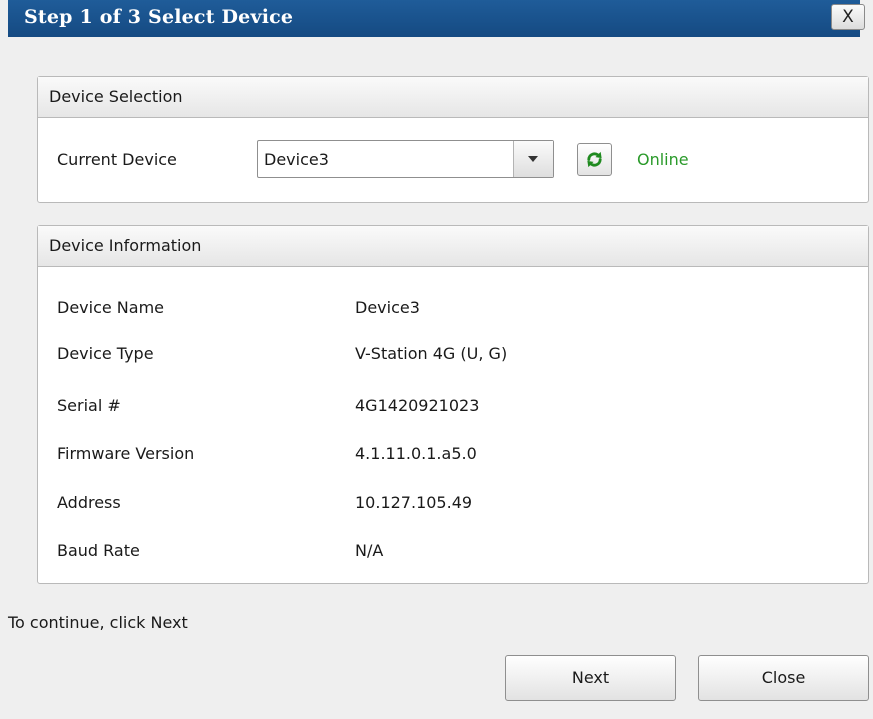 The image size is (873, 719). I want to click on device-selection-header: Device Selection, so click(453, 97).